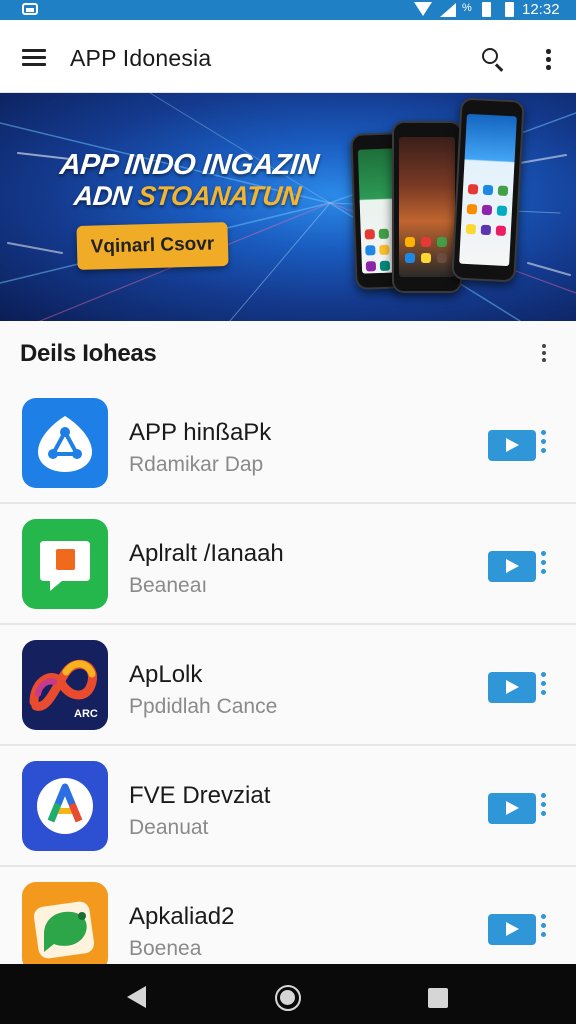  Describe the element at coordinates (486, 9) in the screenshot. I see `sim-icon` at that location.